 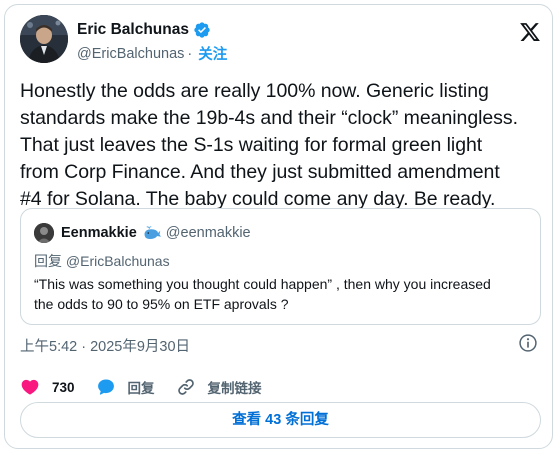 What do you see at coordinates (280, 420) in the screenshot?
I see `read-replies-button: 查看 43 条回复` at bounding box center [280, 420].